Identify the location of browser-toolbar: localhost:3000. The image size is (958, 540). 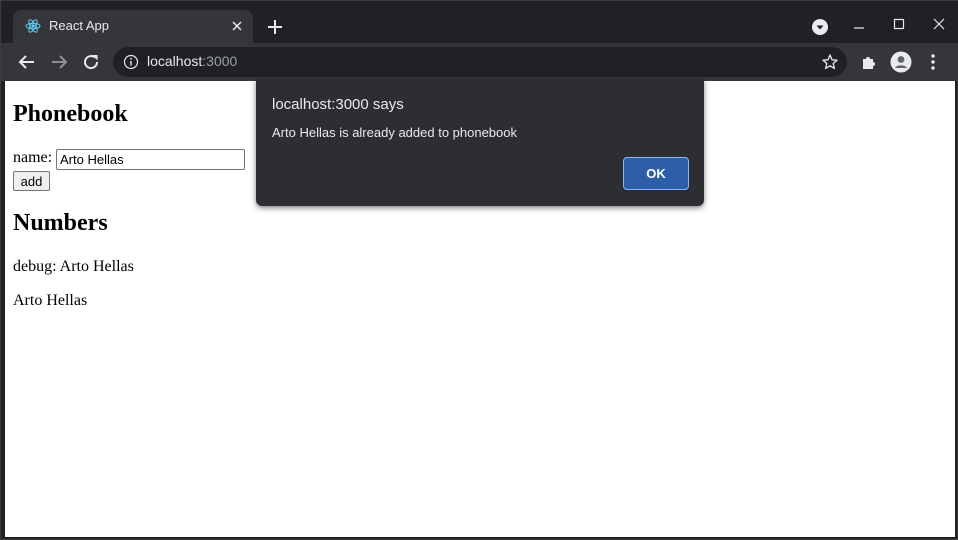
(479, 62).